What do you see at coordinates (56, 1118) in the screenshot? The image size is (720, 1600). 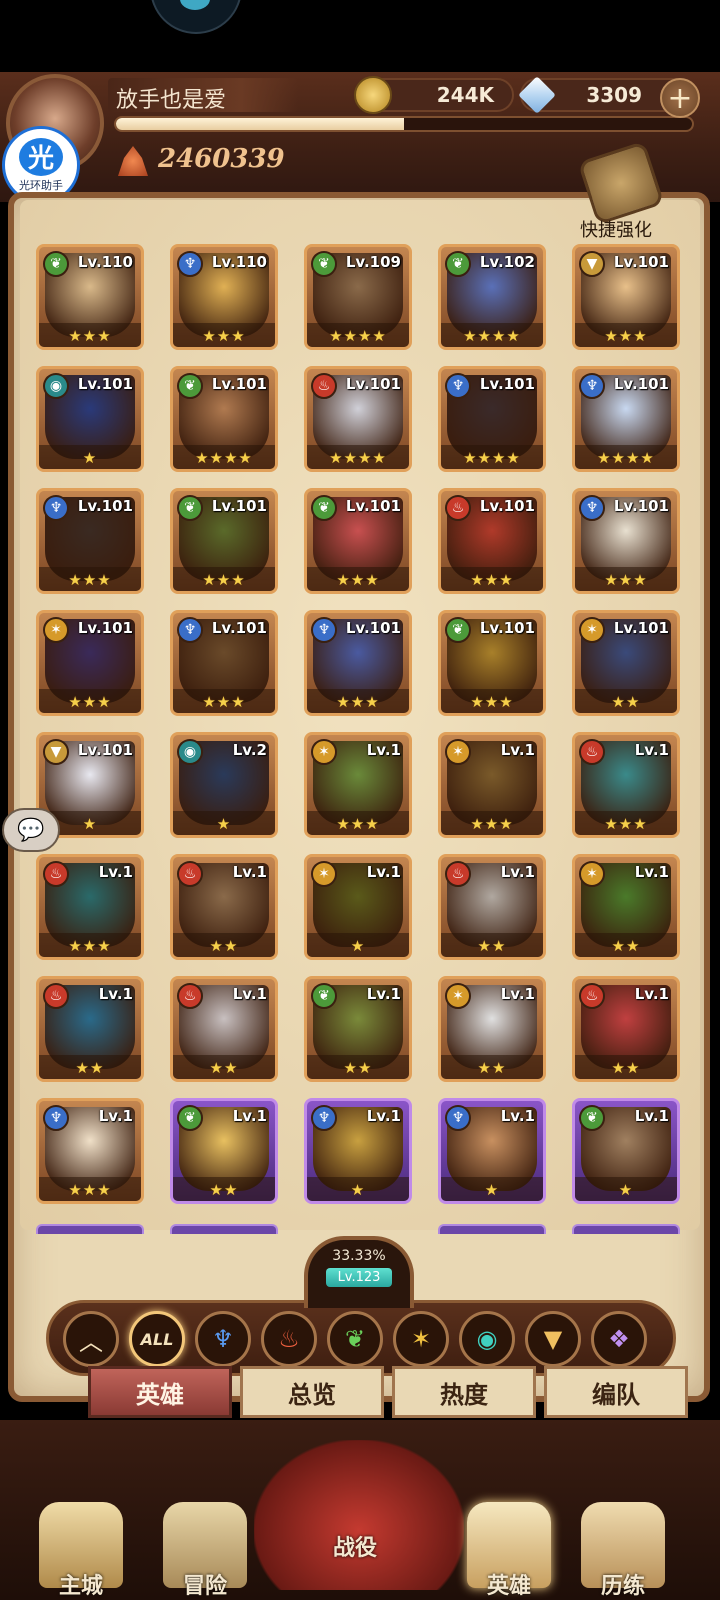 I see `water-faction-icon: ♆` at bounding box center [56, 1118].